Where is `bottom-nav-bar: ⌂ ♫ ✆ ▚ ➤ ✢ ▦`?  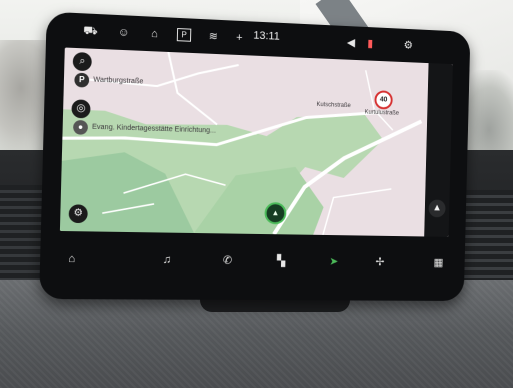 bottom-nav-bar: ⌂ ♫ ✆ ▚ ➤ ✢ ▦ is located at coordinates (253, 262).